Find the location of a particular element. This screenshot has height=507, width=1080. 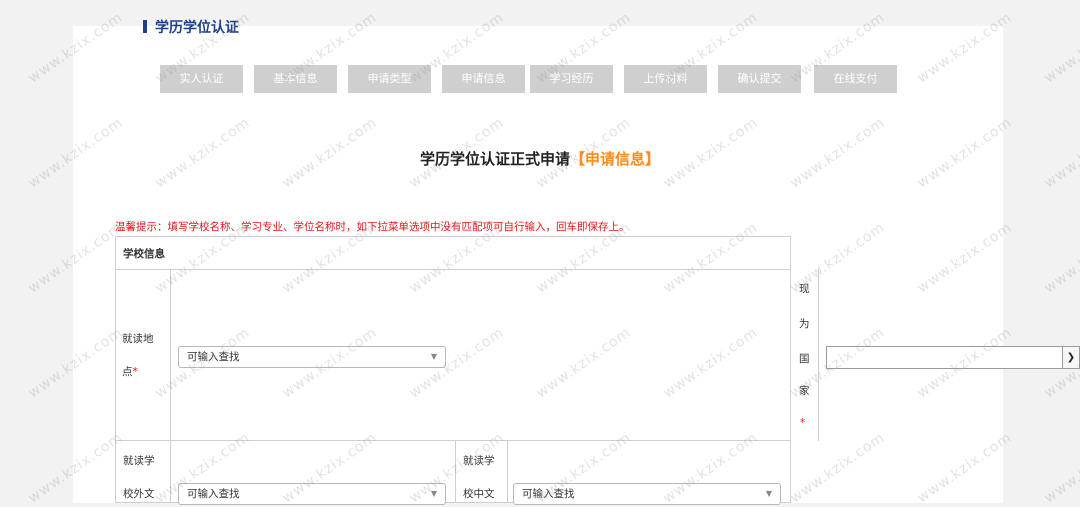

heading-highlight: 【申请信息】 is located at coordinates (615, 159).